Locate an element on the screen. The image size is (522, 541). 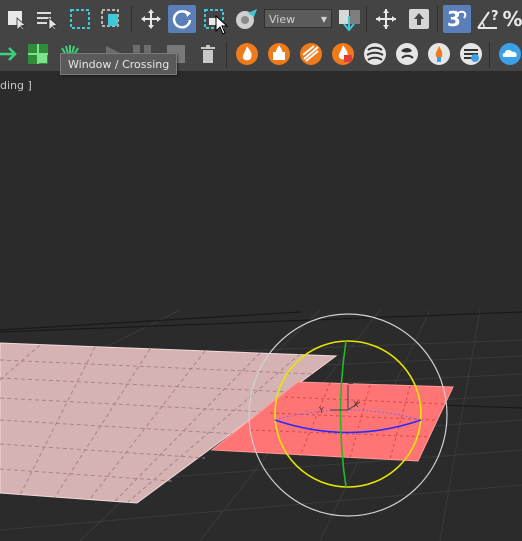
cloud-render-icon is located at coordinates (509, 54).